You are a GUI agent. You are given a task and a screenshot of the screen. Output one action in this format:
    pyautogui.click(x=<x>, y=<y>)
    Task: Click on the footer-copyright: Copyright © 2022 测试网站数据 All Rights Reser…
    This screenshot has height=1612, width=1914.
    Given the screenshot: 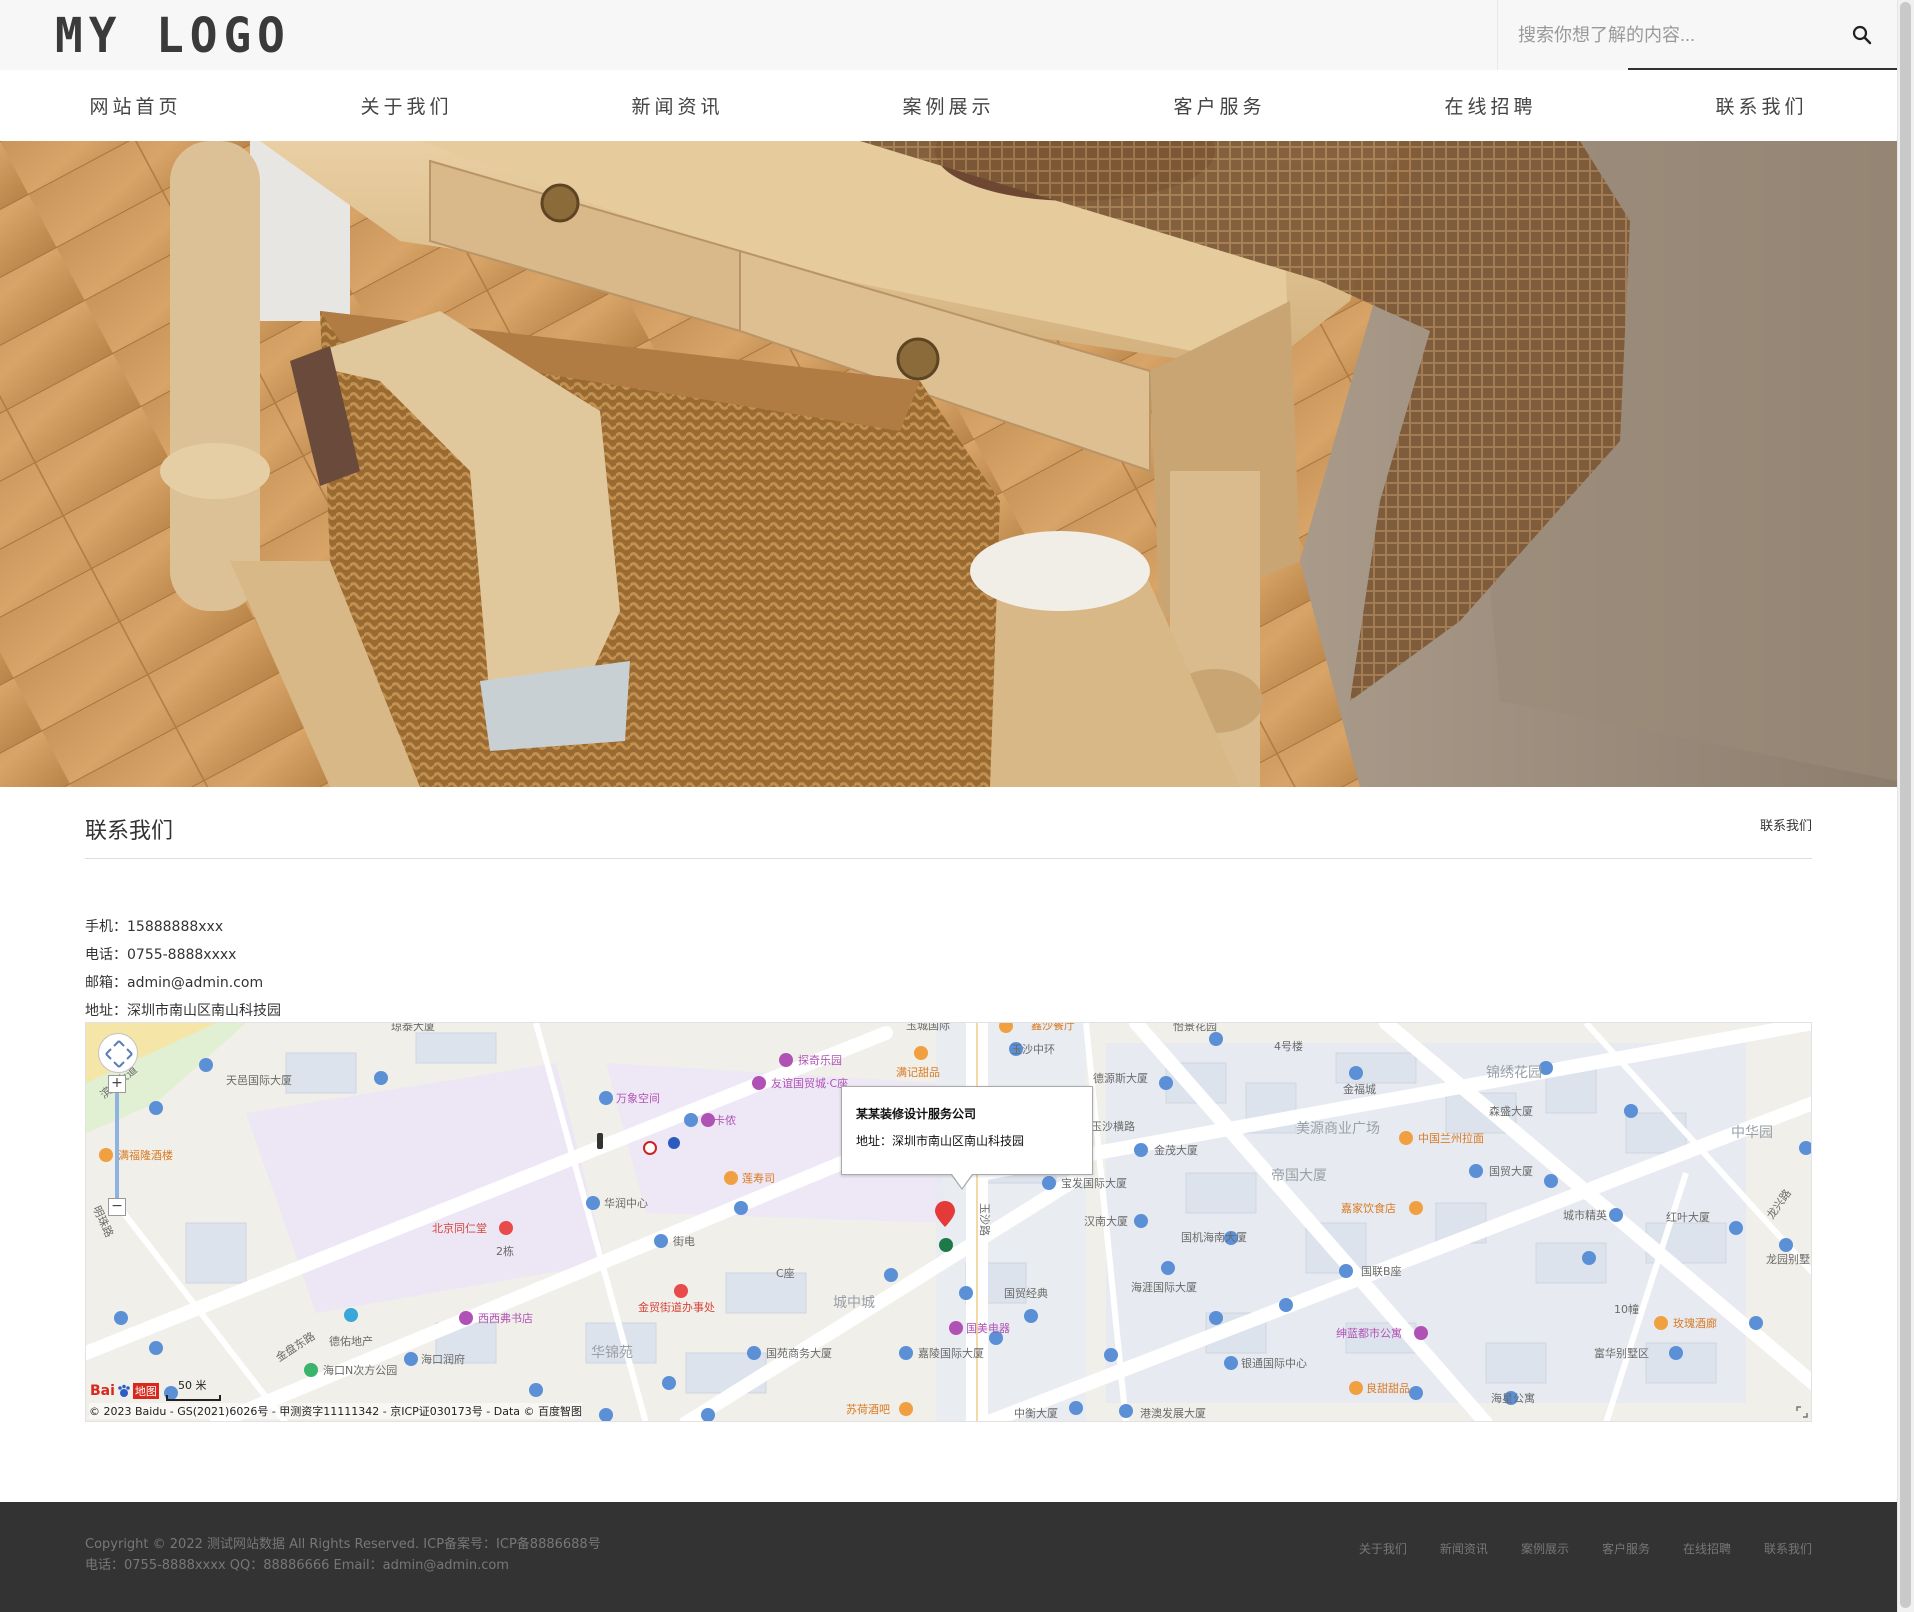 What is the action you would take?
    pyautogui.click(x=343, y=1544)
    